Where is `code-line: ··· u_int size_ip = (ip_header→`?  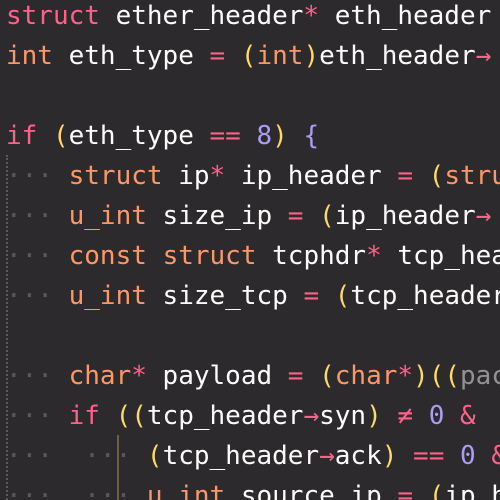 code-line: ··· u_int size_ip = (ip_header→ is located at coordinates (248, 216).